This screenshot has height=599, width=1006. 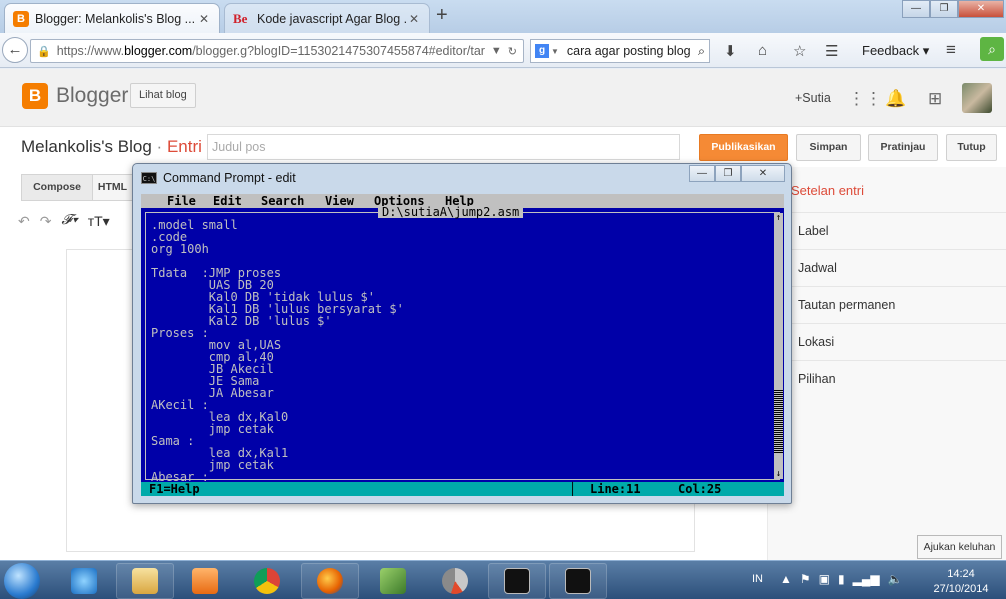 I want to click on behance-icon: Be, so click(x=240, y=18).